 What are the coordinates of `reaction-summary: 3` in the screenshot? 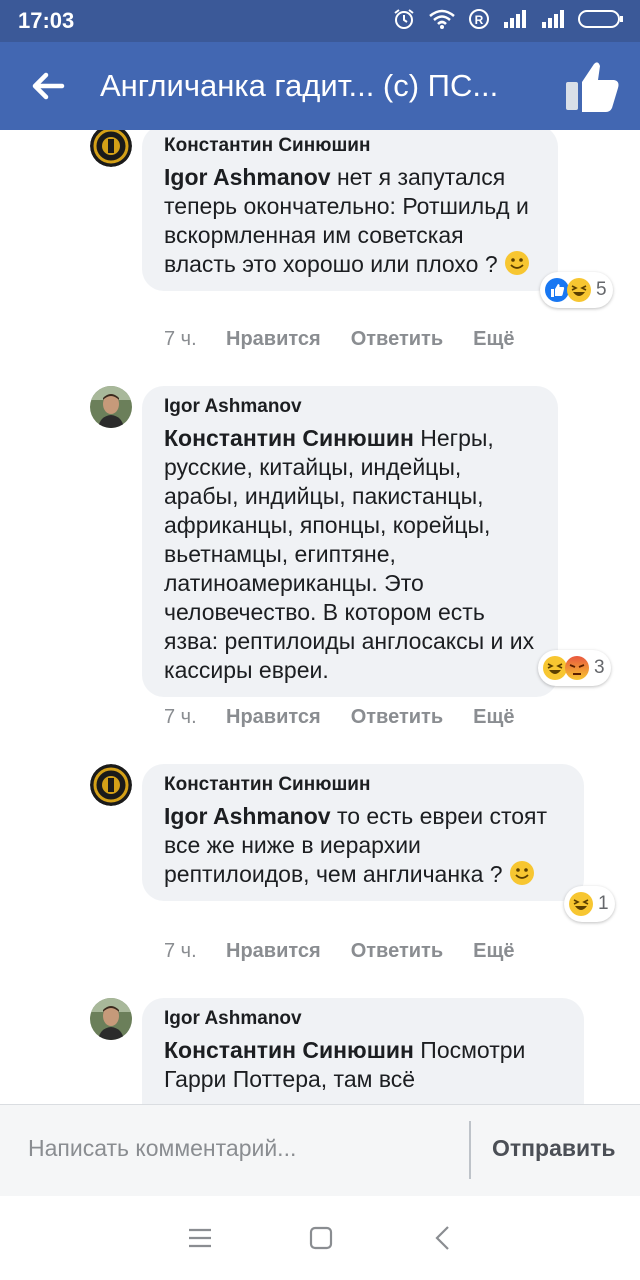 It's located at (574, 668).